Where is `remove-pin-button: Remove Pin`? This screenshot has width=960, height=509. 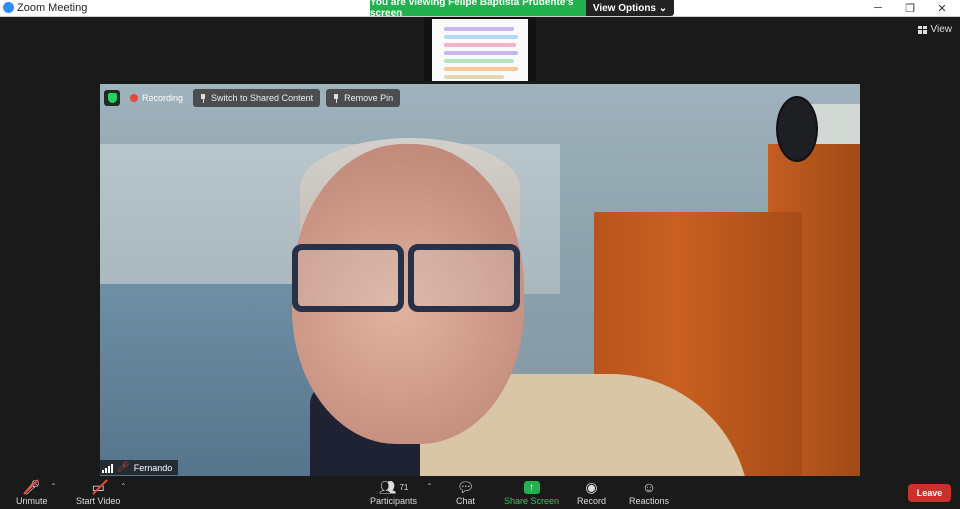 remove-pin-button: Remove Pin is located at coordinates (363, 98).